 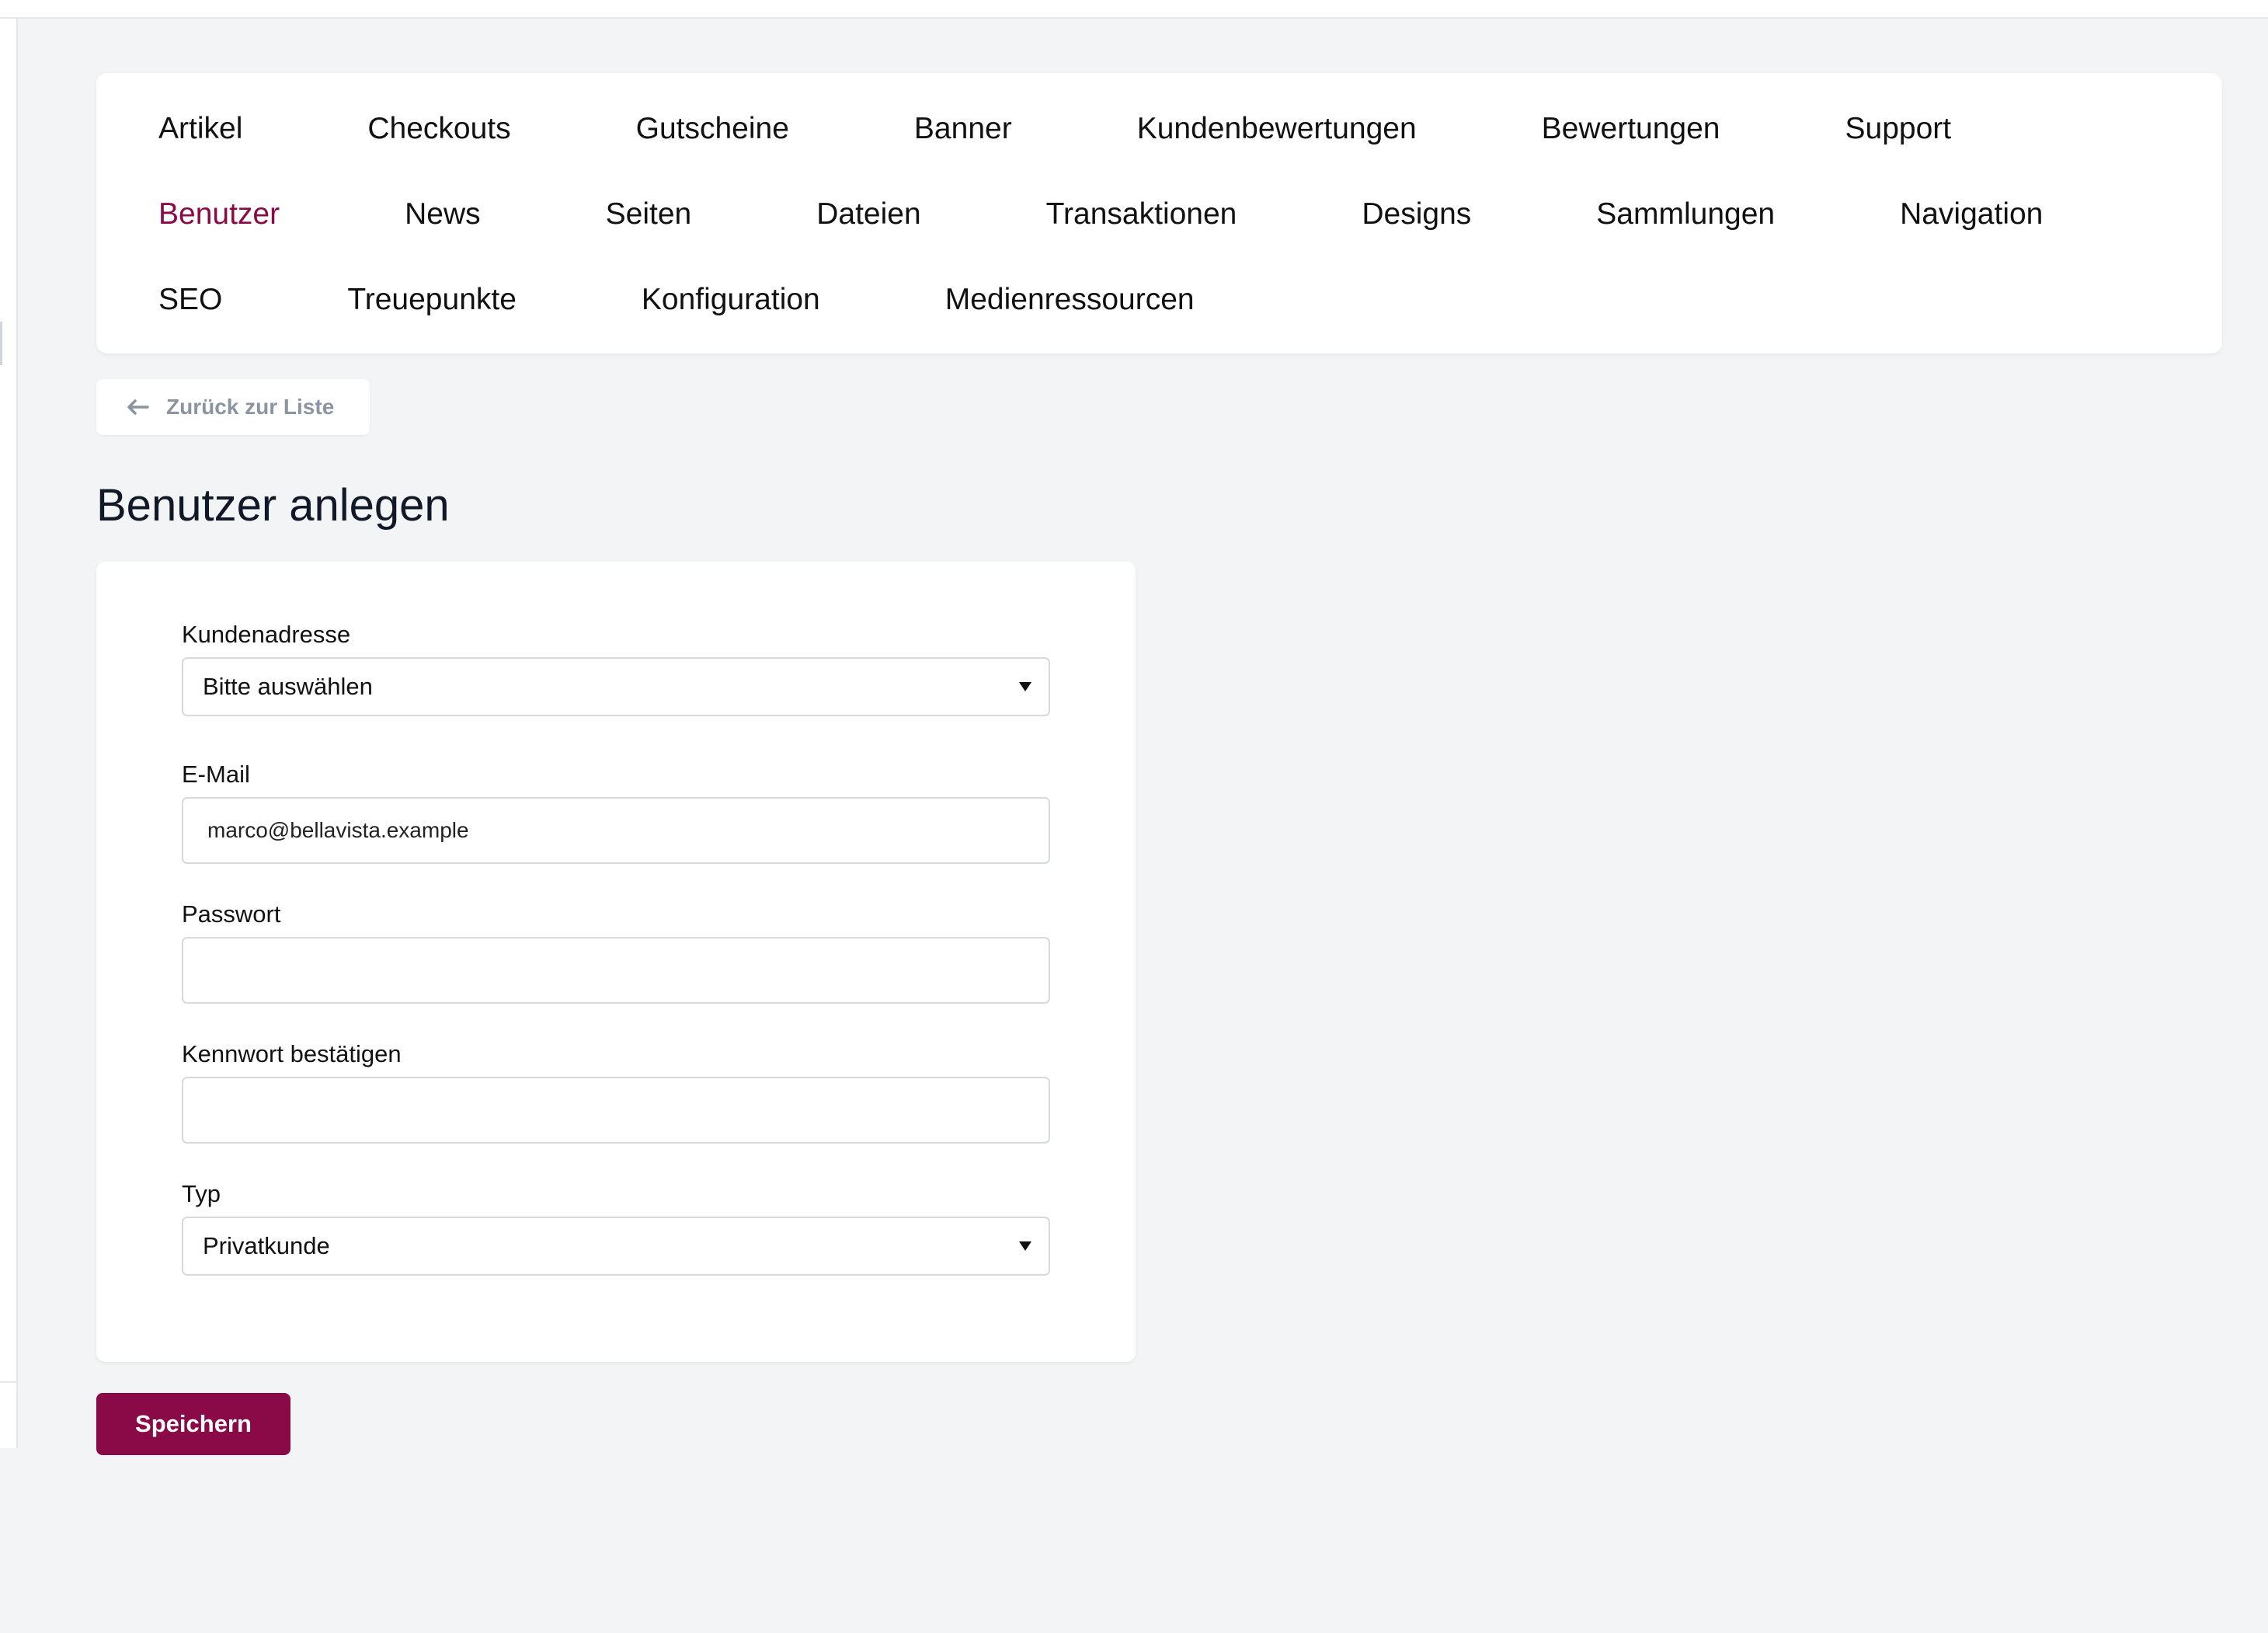 What do you see at coordinates (616, 1110) in the screenshot?
I see `confirm-password-field` at bounding box center [616, 1110].